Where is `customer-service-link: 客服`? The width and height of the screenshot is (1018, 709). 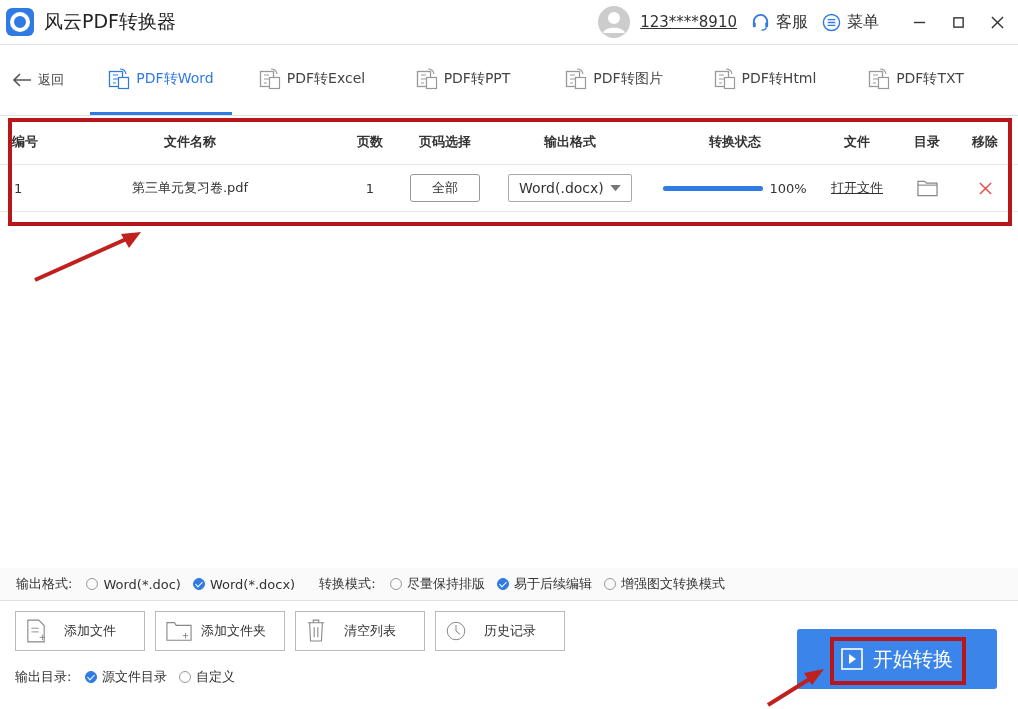
customer-service-link: 客服 is located at coordinates (792, 22).